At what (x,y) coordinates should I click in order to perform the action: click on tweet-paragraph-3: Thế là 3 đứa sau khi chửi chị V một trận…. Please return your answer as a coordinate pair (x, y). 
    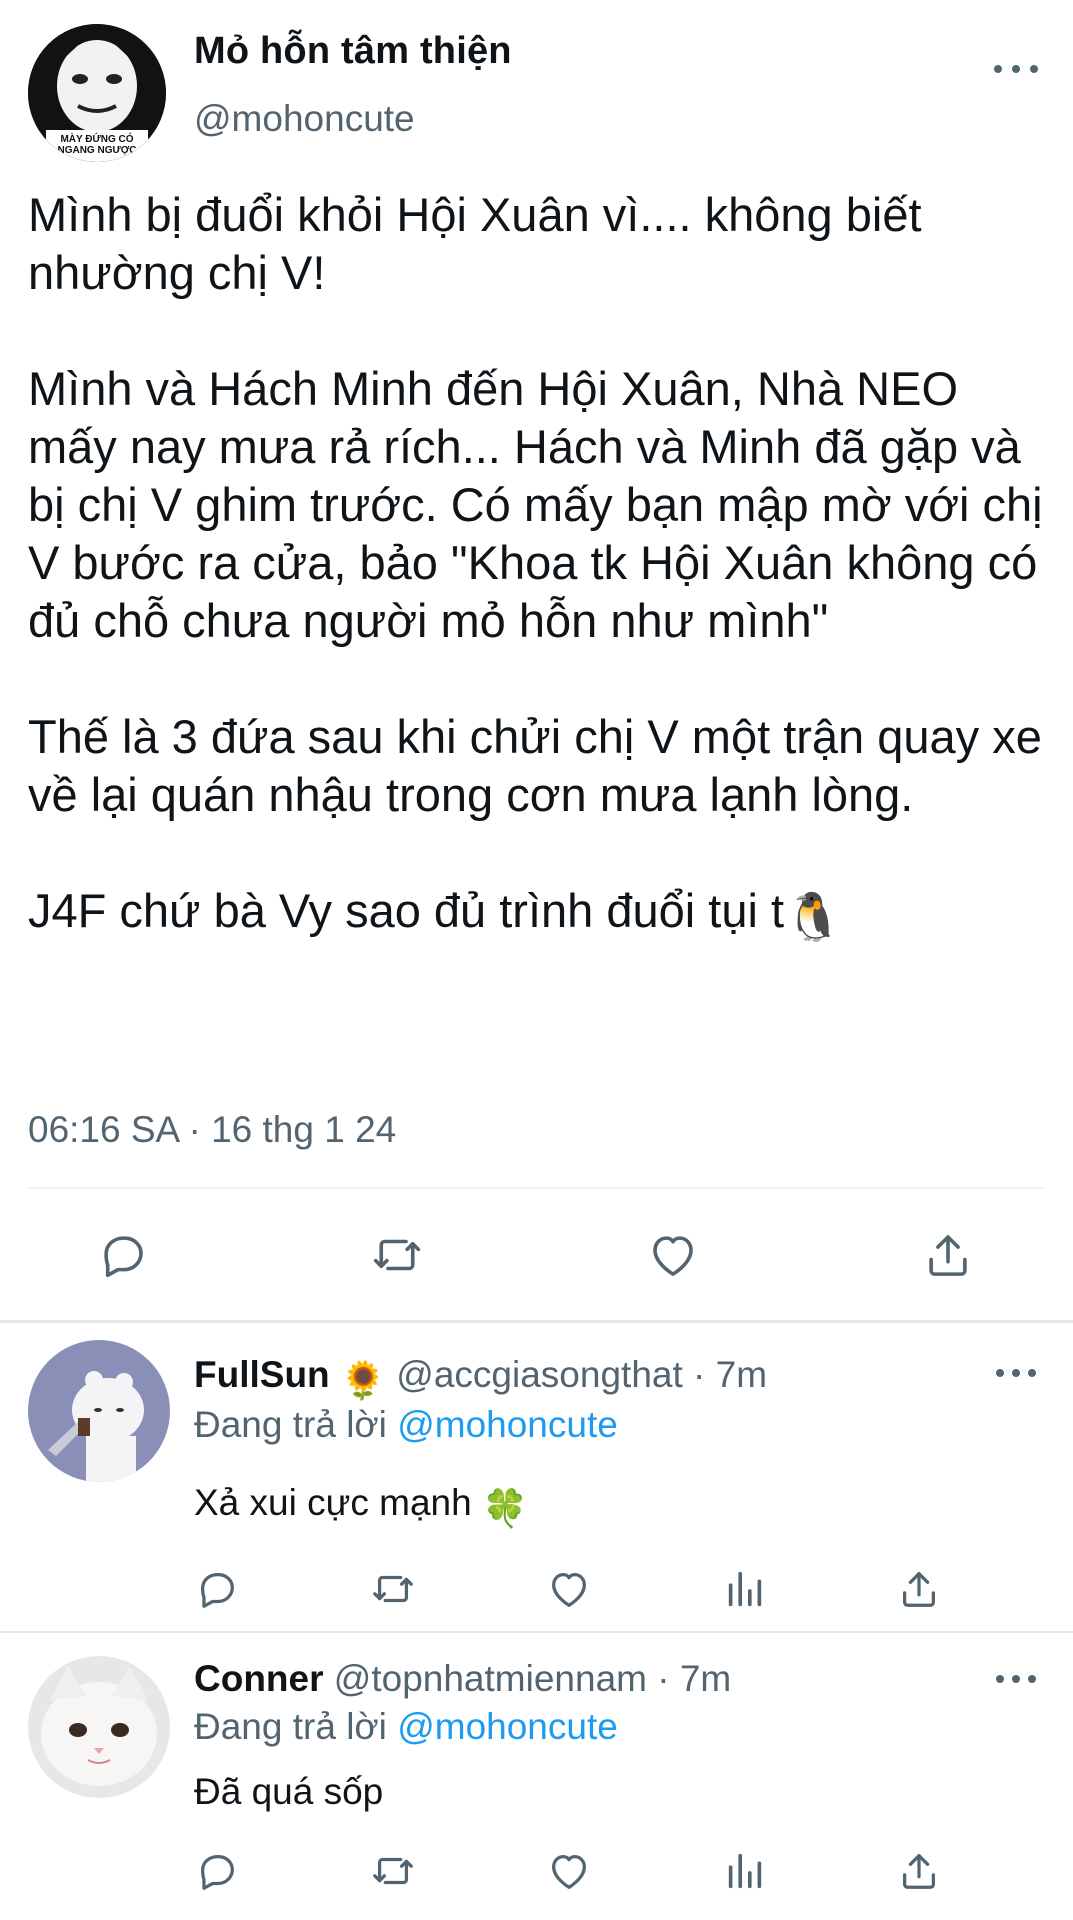
    Looking at the image, I should click on (535, 765).